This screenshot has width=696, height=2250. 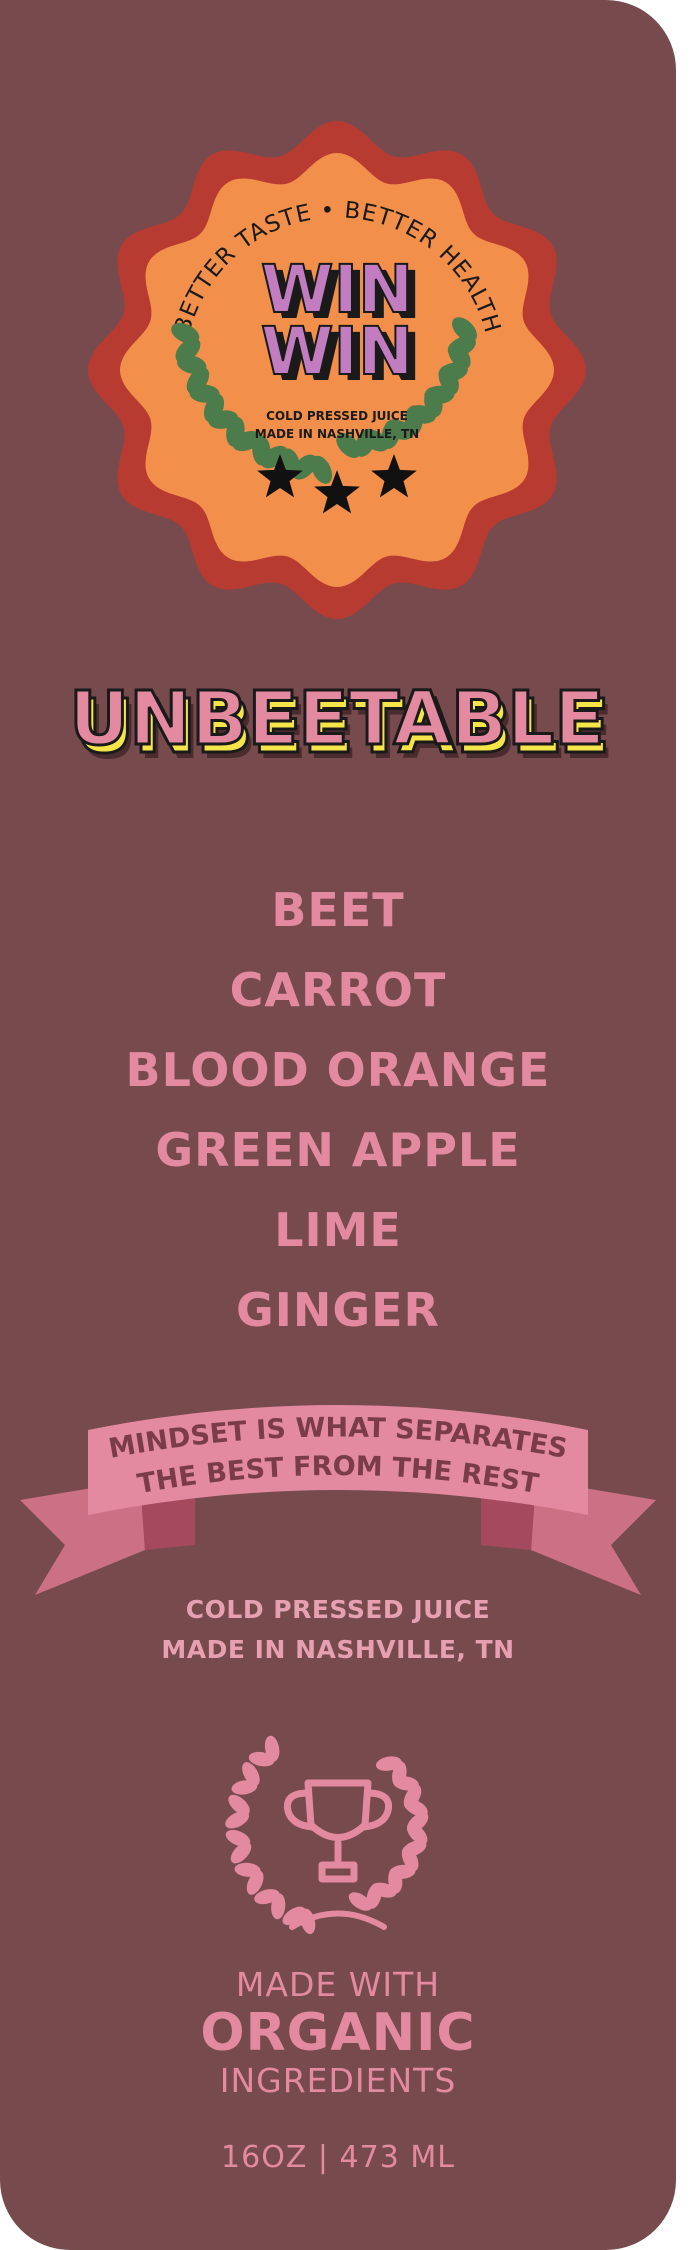 I want to click on organic-line-1: MADE WITH, so click(x=338, y=1984).